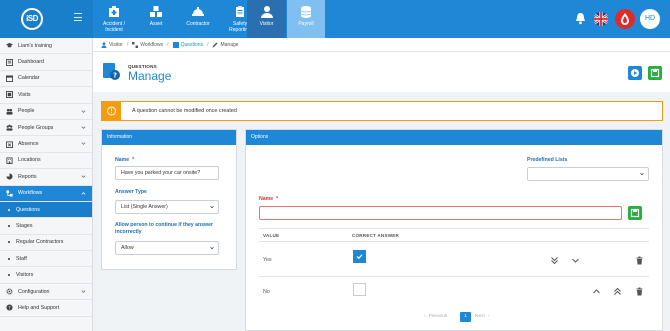 Image resolution: width=670 pixels, height=331 pixels. Describe the element at coordinates (46, 243) in the screenshot. I see `sidebar-item-regular-contractors: Regular Contractors` at that location.